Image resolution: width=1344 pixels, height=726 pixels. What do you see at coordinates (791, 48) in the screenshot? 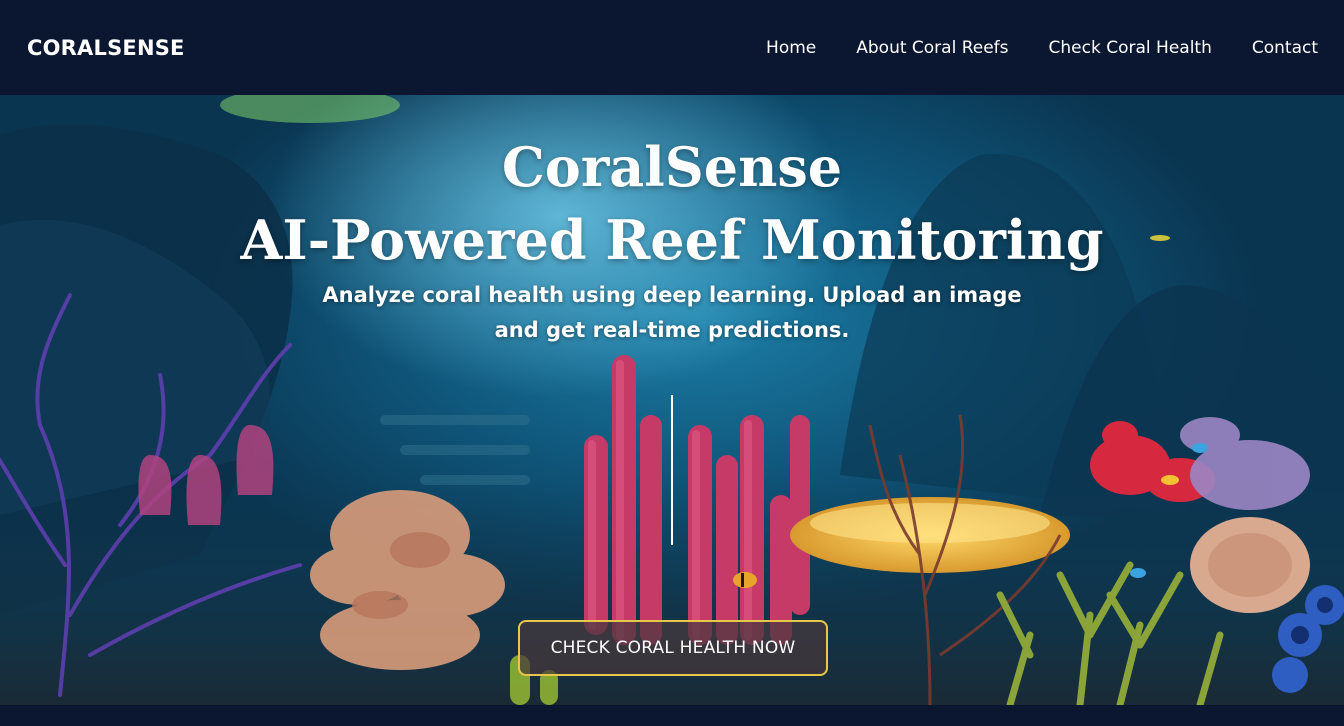
I see `nav-link-home: Home` at bounding box center [791, 48].